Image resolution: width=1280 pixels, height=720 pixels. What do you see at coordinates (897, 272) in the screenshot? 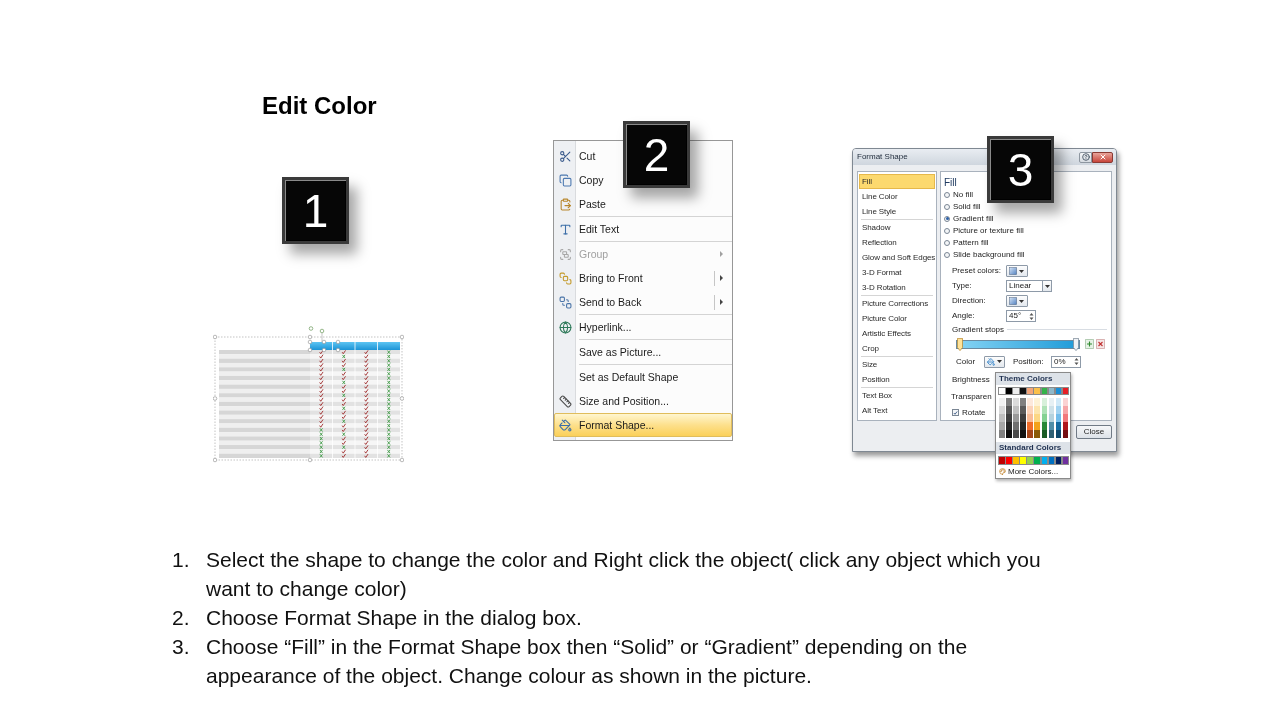
I see `category-item: 3-D Format` at bounding box center [897, 272].